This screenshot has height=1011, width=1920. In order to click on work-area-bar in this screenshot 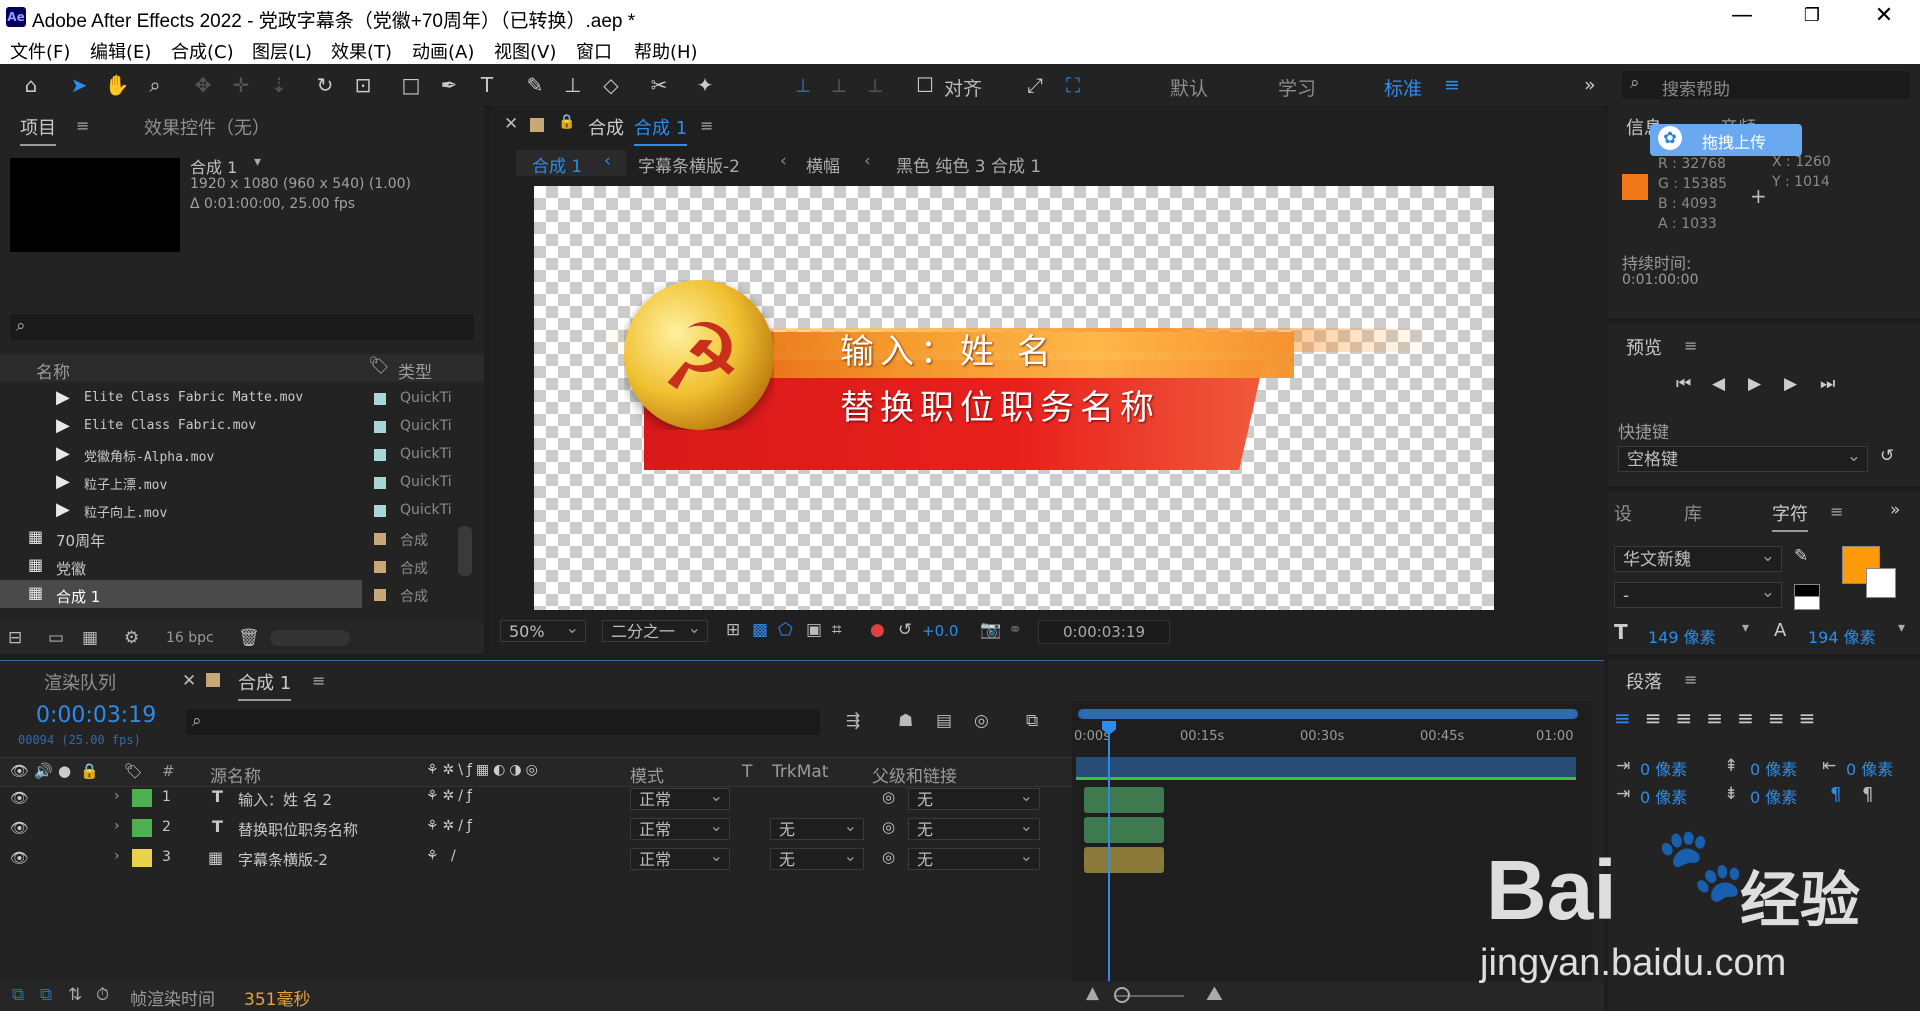, I will do `click(1328, 714)`.